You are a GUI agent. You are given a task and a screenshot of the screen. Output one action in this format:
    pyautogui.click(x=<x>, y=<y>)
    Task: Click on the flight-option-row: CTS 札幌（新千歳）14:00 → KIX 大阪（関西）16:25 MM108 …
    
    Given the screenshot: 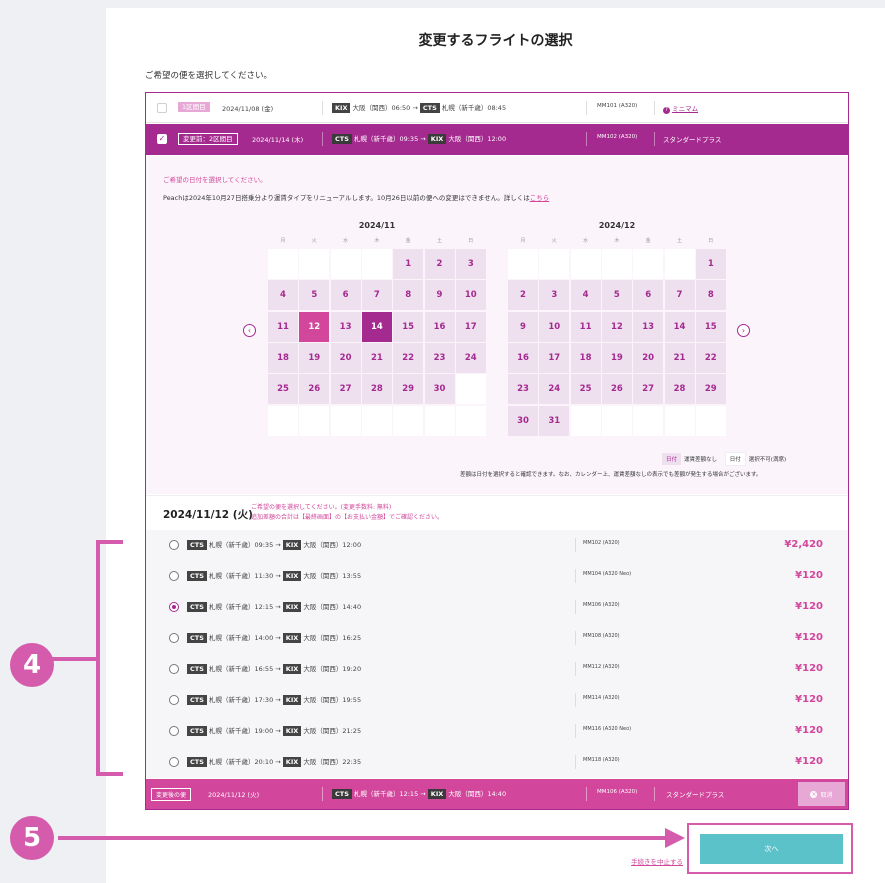 What is the action you would take?
    pyautogui.click(x=497, y=638)
    